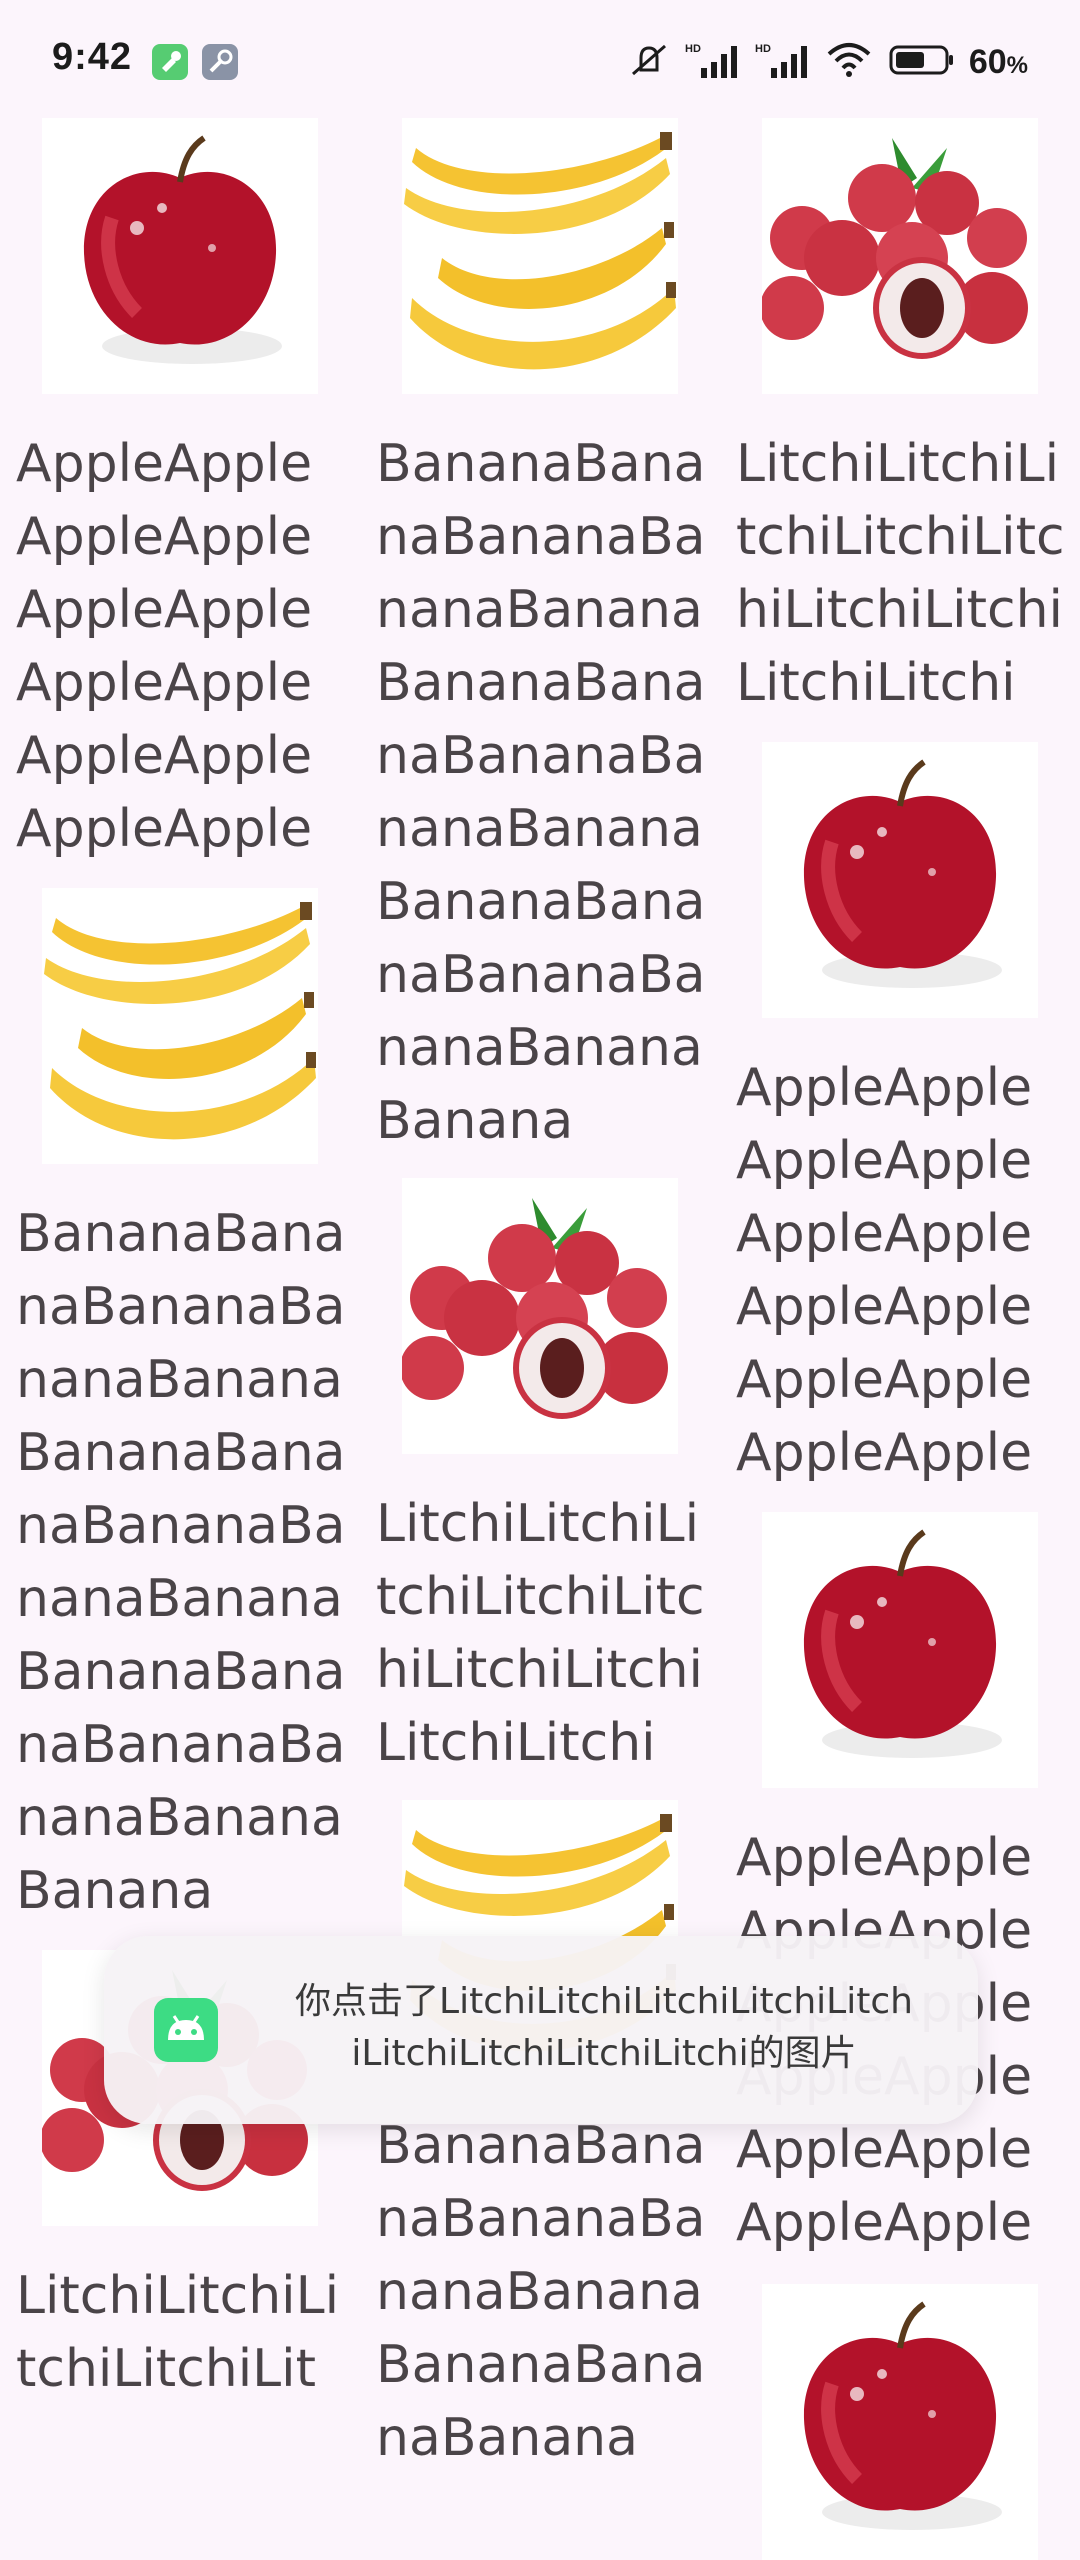 This screenshot has height=2560, width=1080. Describe the element at coordinates (186, 2030) in the screenshot. I see `android-icon` at that location.